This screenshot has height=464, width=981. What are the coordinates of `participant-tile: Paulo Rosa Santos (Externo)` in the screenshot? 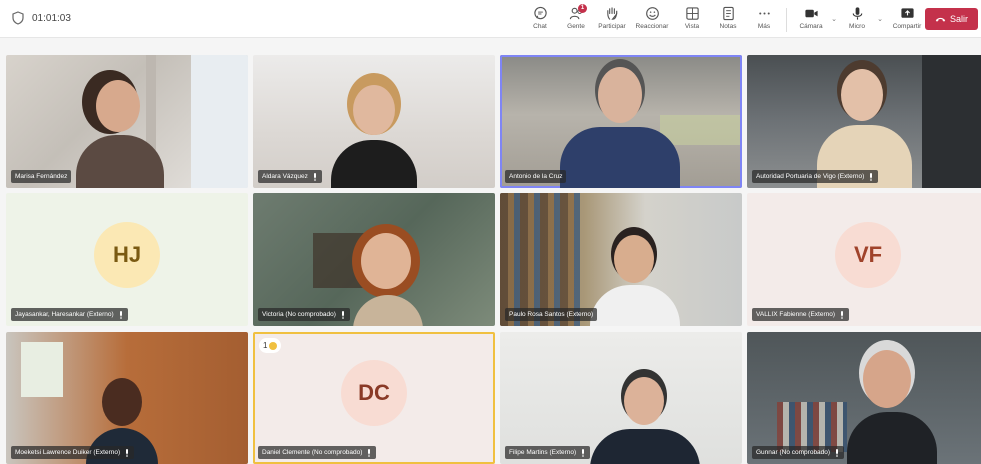 It's located at (621, 259).